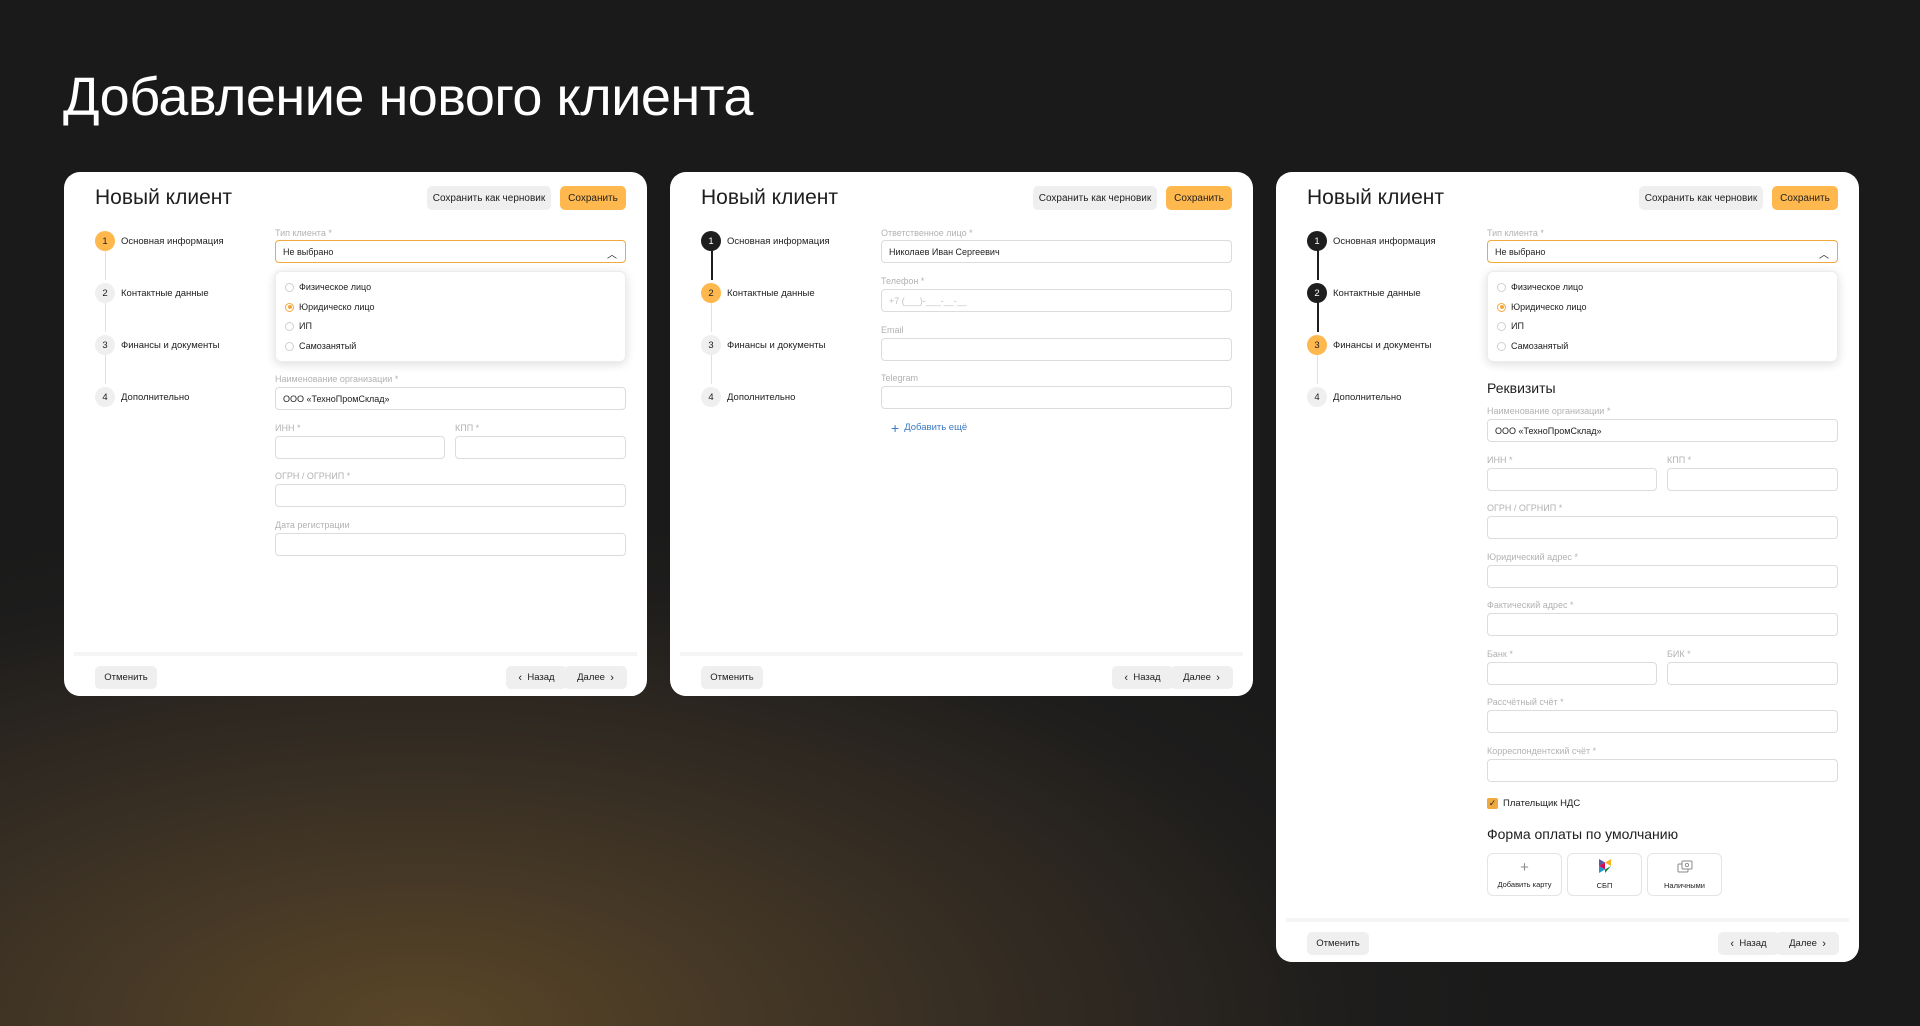 The height and width of the screenshot is (1026, 1920). What do you see at coordinates (1520, 251) in the screenshot?
I see `client-type-value: Не выбрано` at bounding box center [1520, 251].